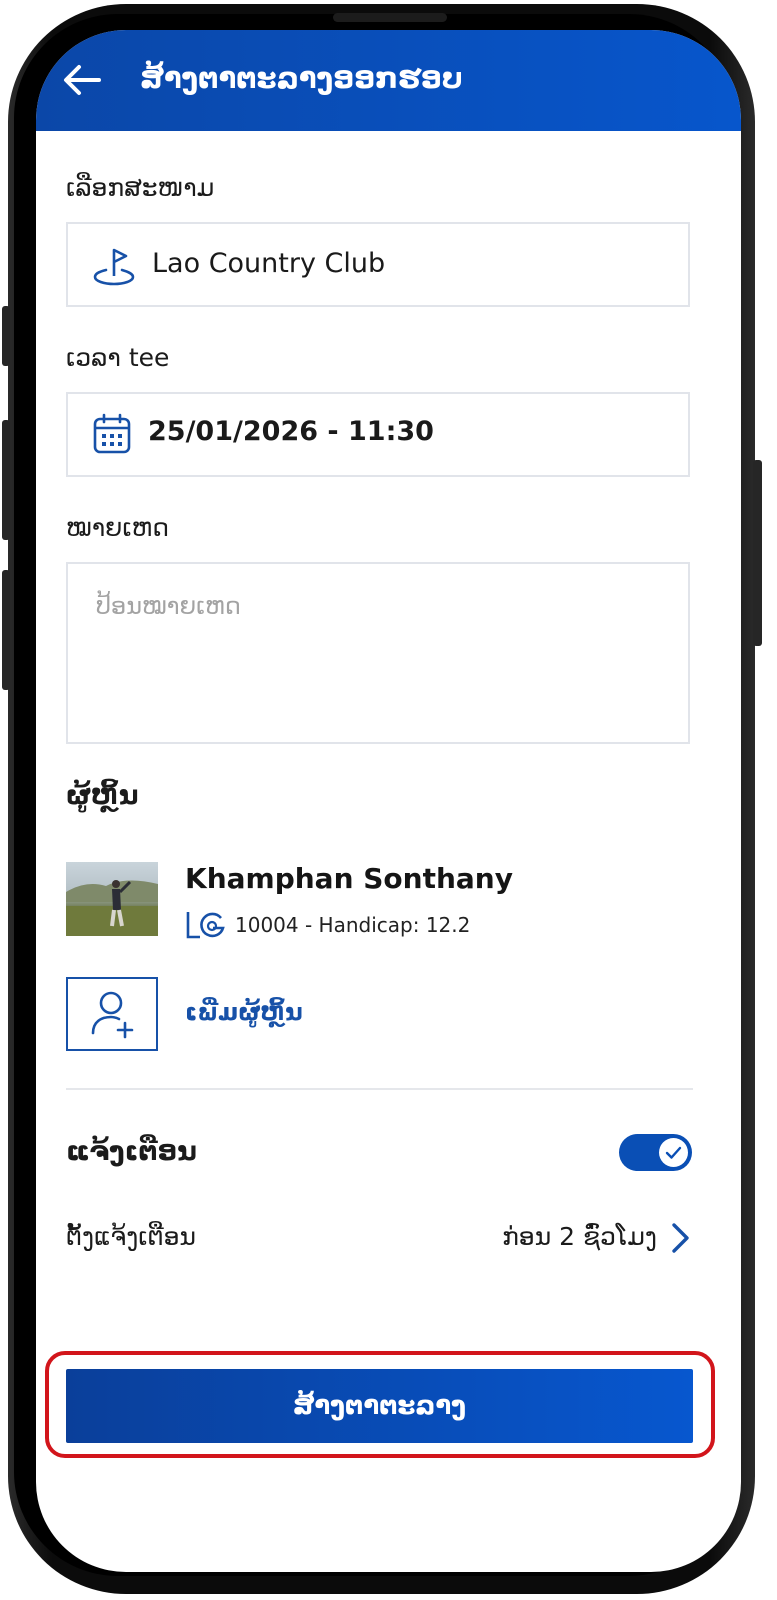 This screenshot has height=1600, width=777. Describe the element at coordinates (131, 1236) in the screenshot. I see `reminder-setting-label: ຕັ້ງແຈ້ງເຕືອນ` at that location.